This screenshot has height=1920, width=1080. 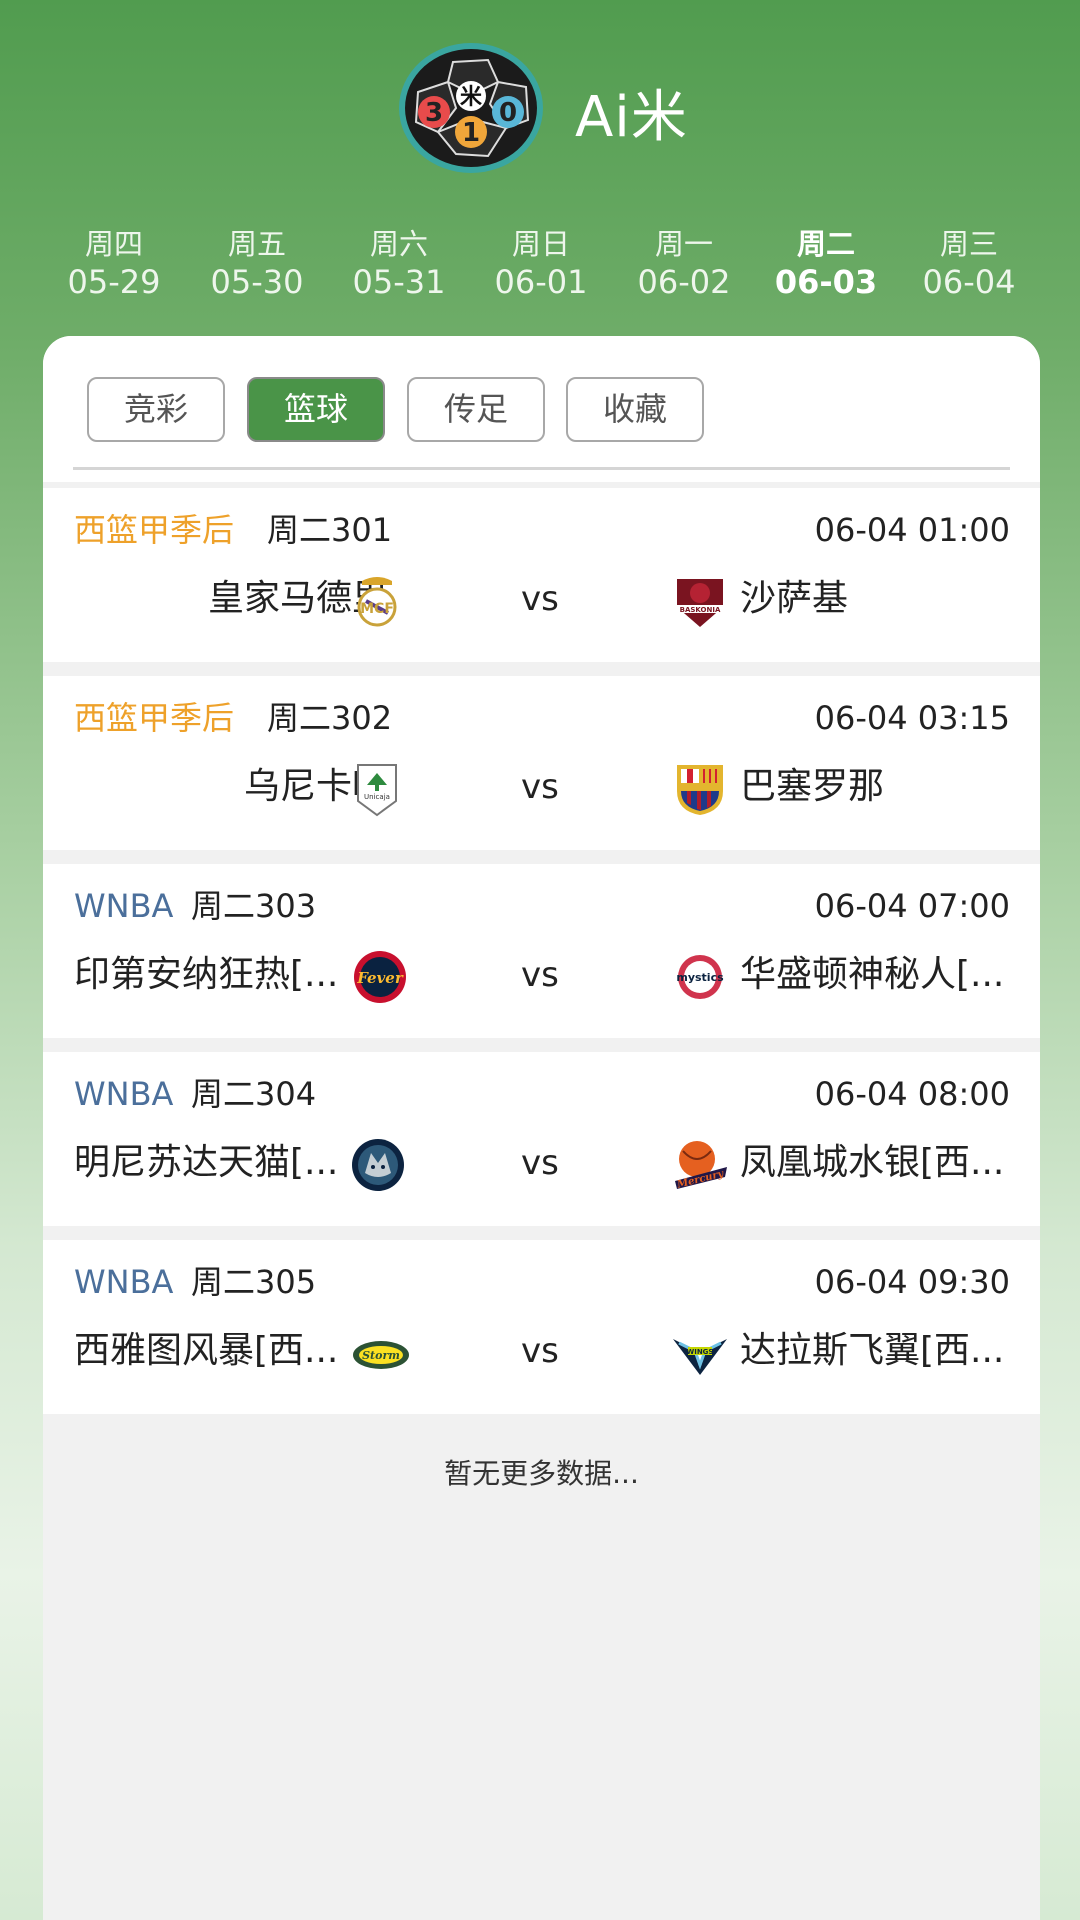 What do you see at coordinates (635, 409) in the screenshot?
I see `filter-favorites-button: 收藏` at bounding box center [635, 409].